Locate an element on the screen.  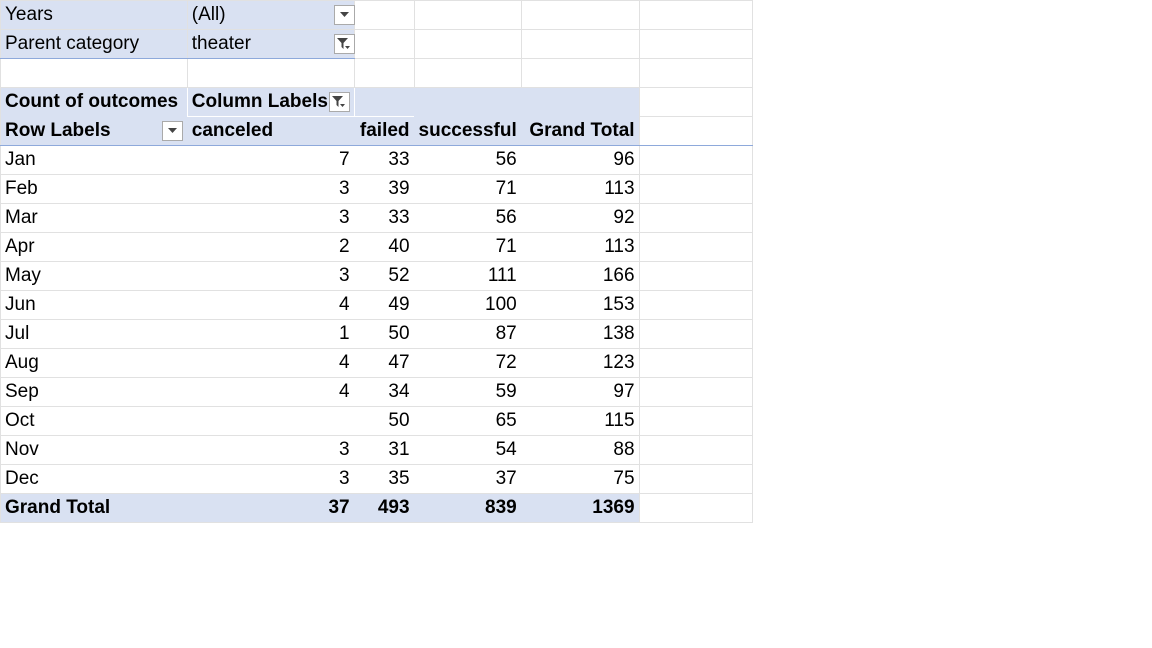
cell-grand-total: 97 is located at coordinates (580, 392).